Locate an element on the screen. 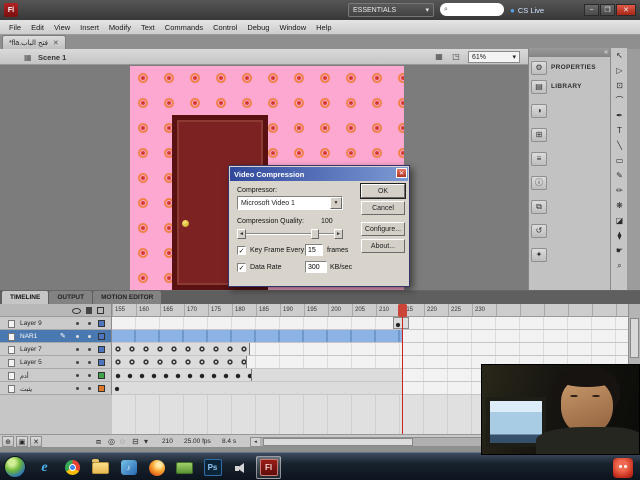 The image size is (640, 480). document-tab: فتح الباب.fla* ✕ is located at coordinates (34, 42).